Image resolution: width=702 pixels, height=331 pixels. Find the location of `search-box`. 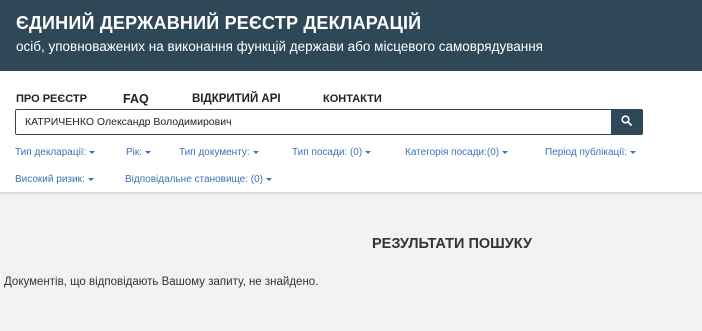

search-box is located at coordinates (329, 122).